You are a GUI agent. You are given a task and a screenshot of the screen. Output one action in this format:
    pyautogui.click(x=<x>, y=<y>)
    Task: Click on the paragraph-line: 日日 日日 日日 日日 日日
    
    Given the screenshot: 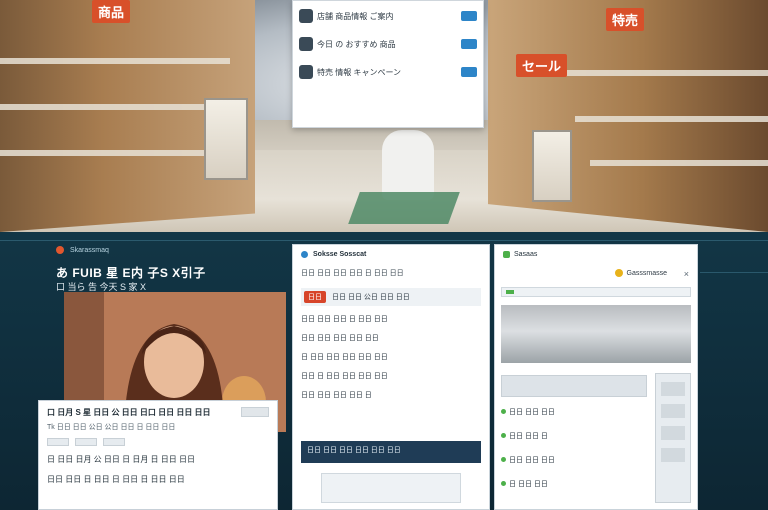 What is the action you would take?
    pyautogui.click(x=340, y=338)
    